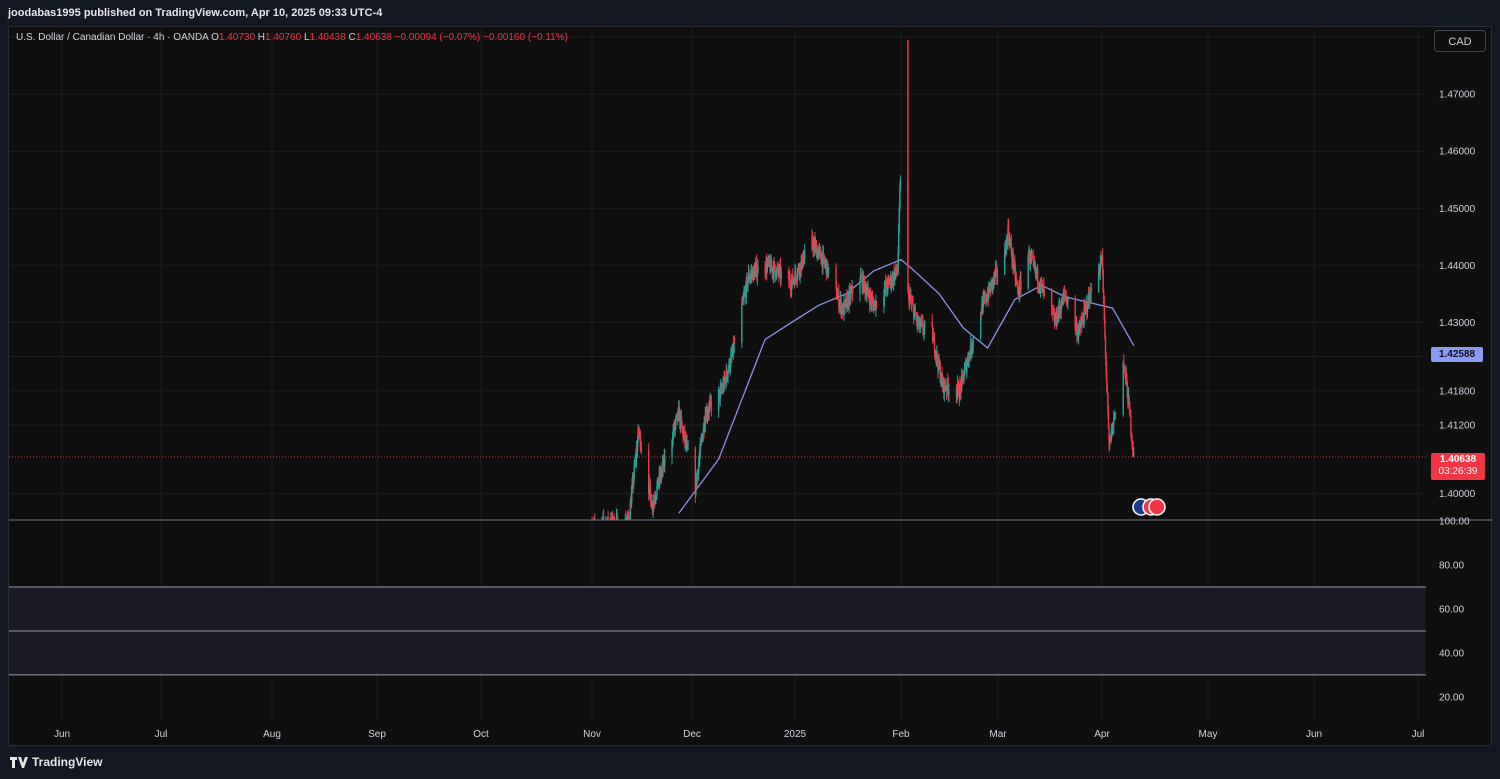 The width and height of the screenshot is (1500, 779). What do you see at coordinates (19, 762) in the screenshot?
I see `tradingview-logo-icon` at bounding box center [19, 762].